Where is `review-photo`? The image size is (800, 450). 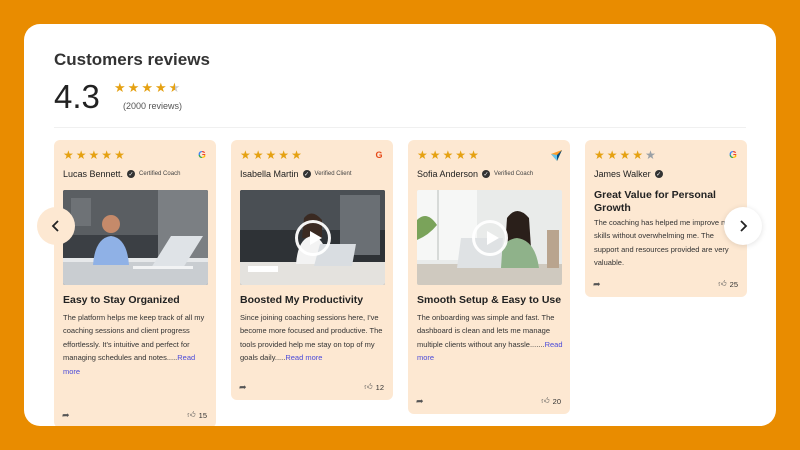
review-photo is located at coordinates (135, 237).